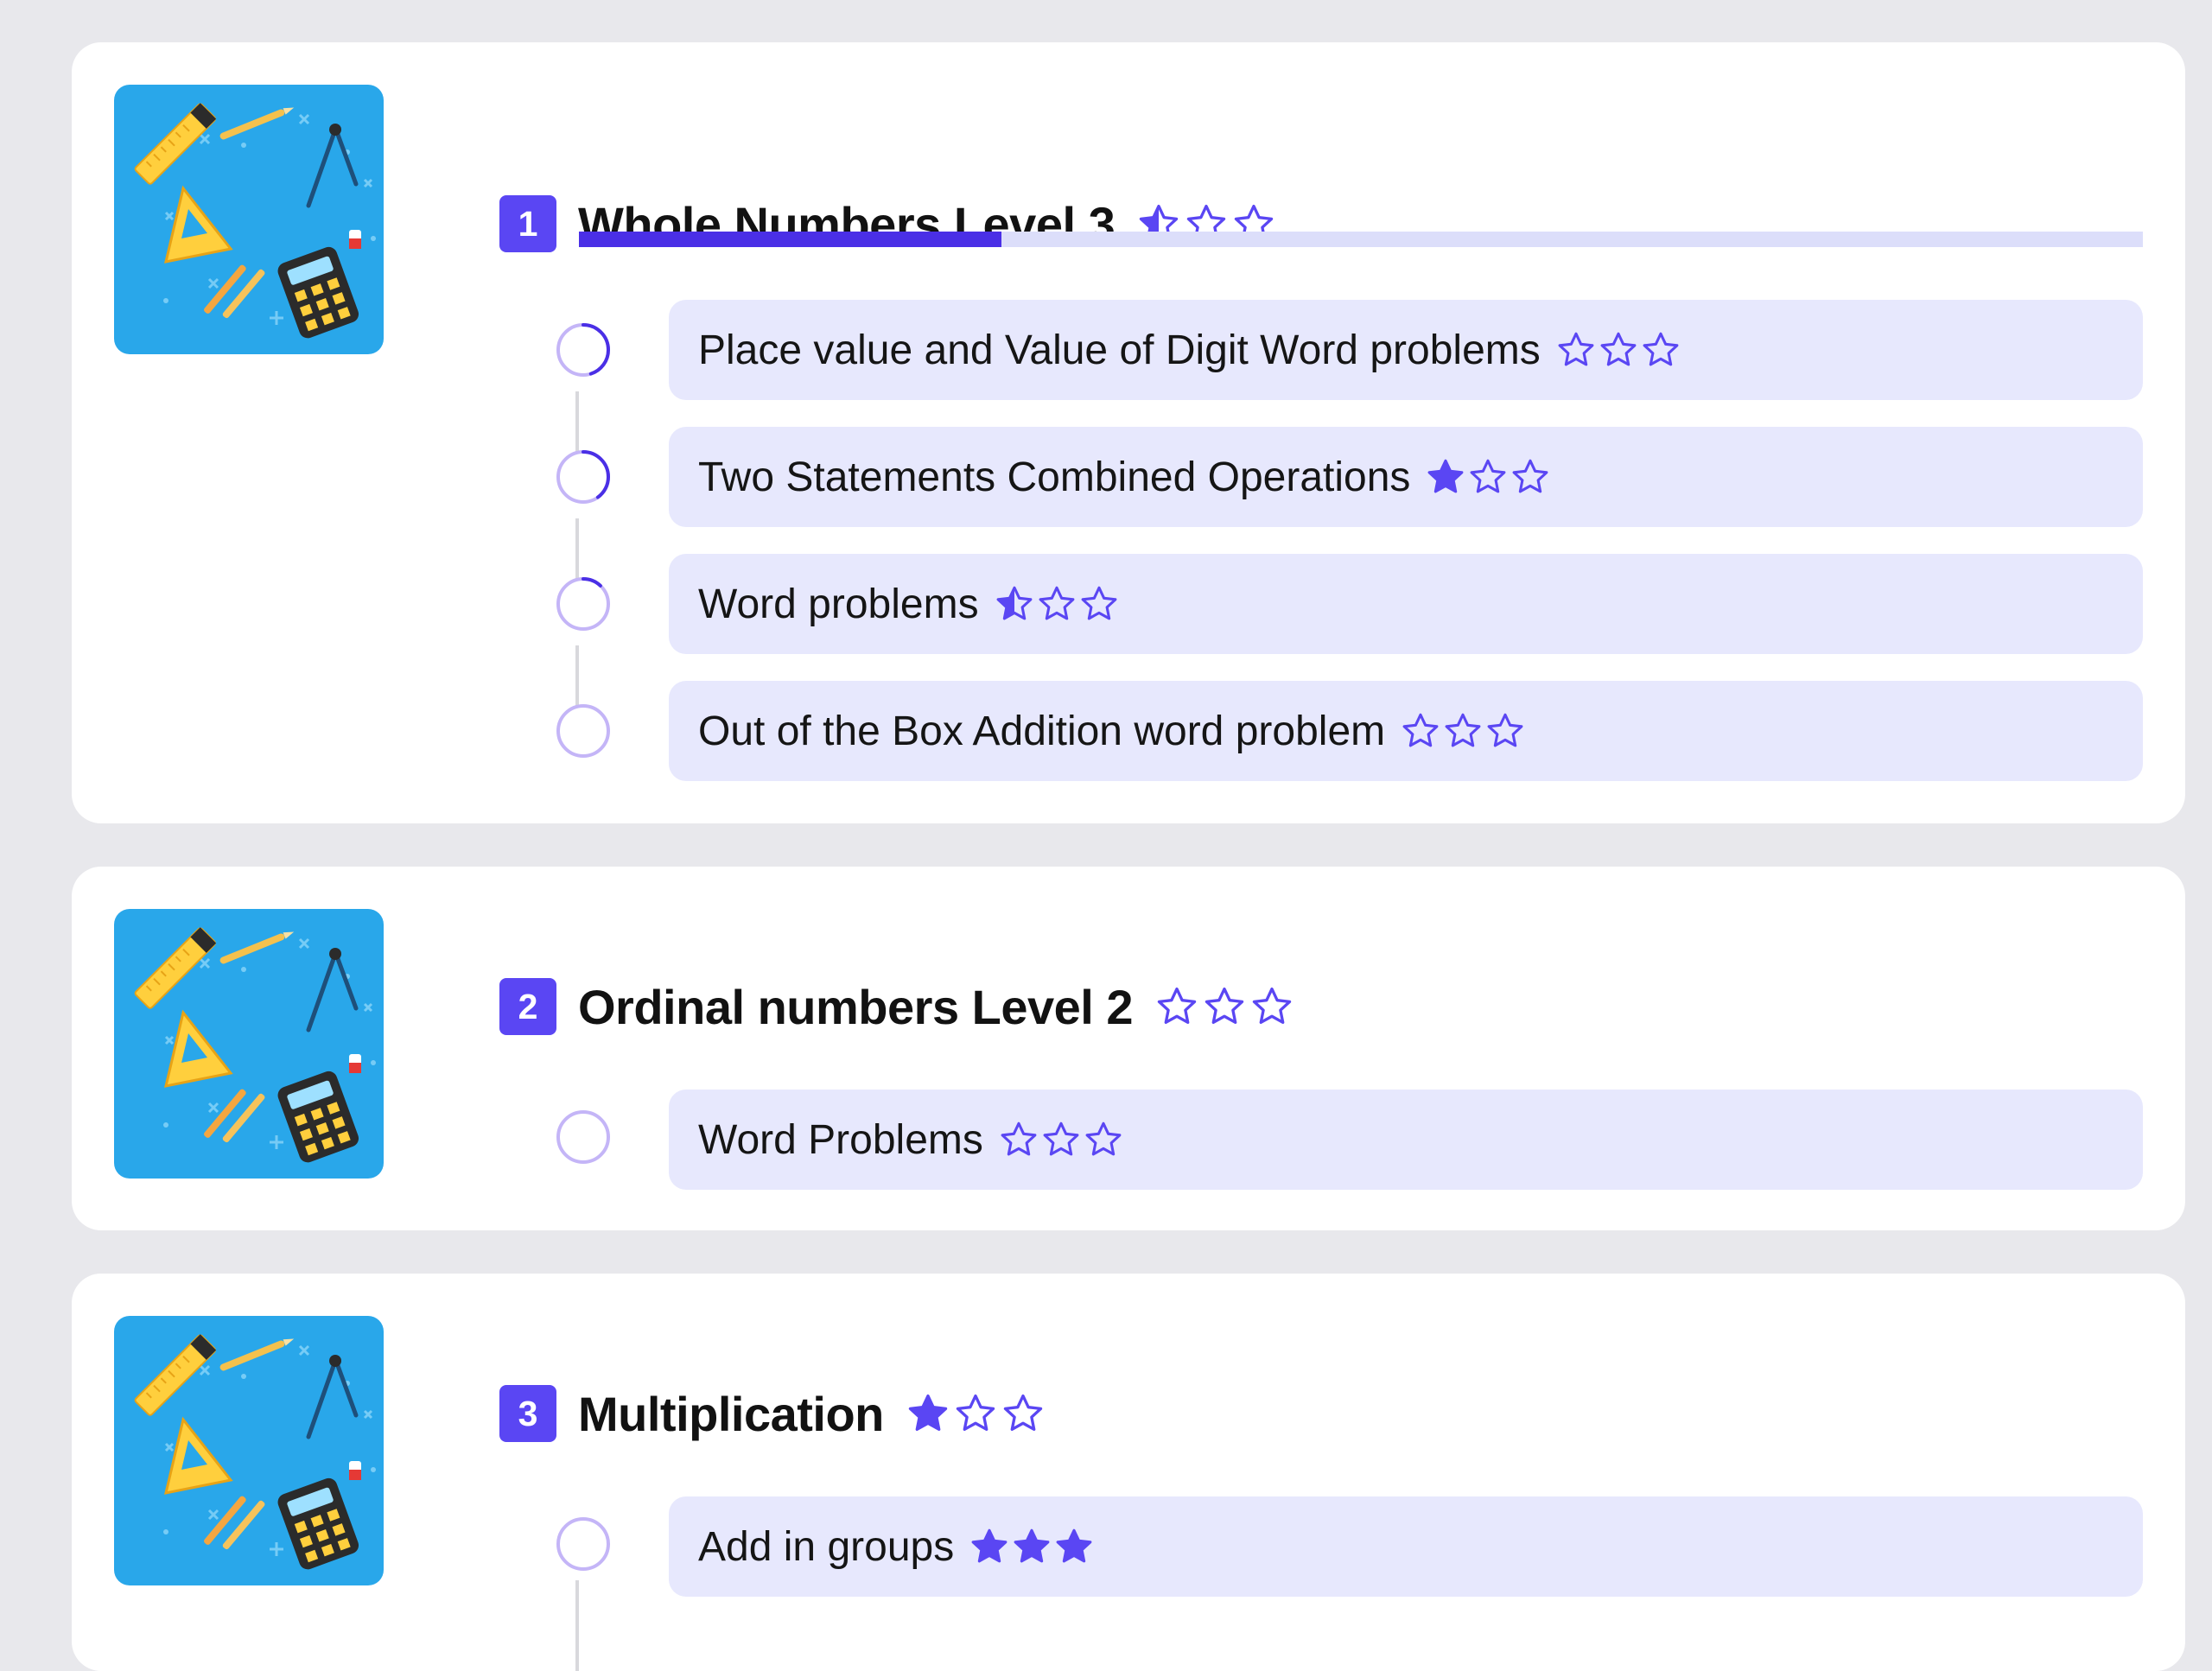 The image size is (2212, 1671). What do you see at coordinates (826, 1546) in the screenshot?
I see `lesson-label: Add in groups` at bounding box center [826, 1546].